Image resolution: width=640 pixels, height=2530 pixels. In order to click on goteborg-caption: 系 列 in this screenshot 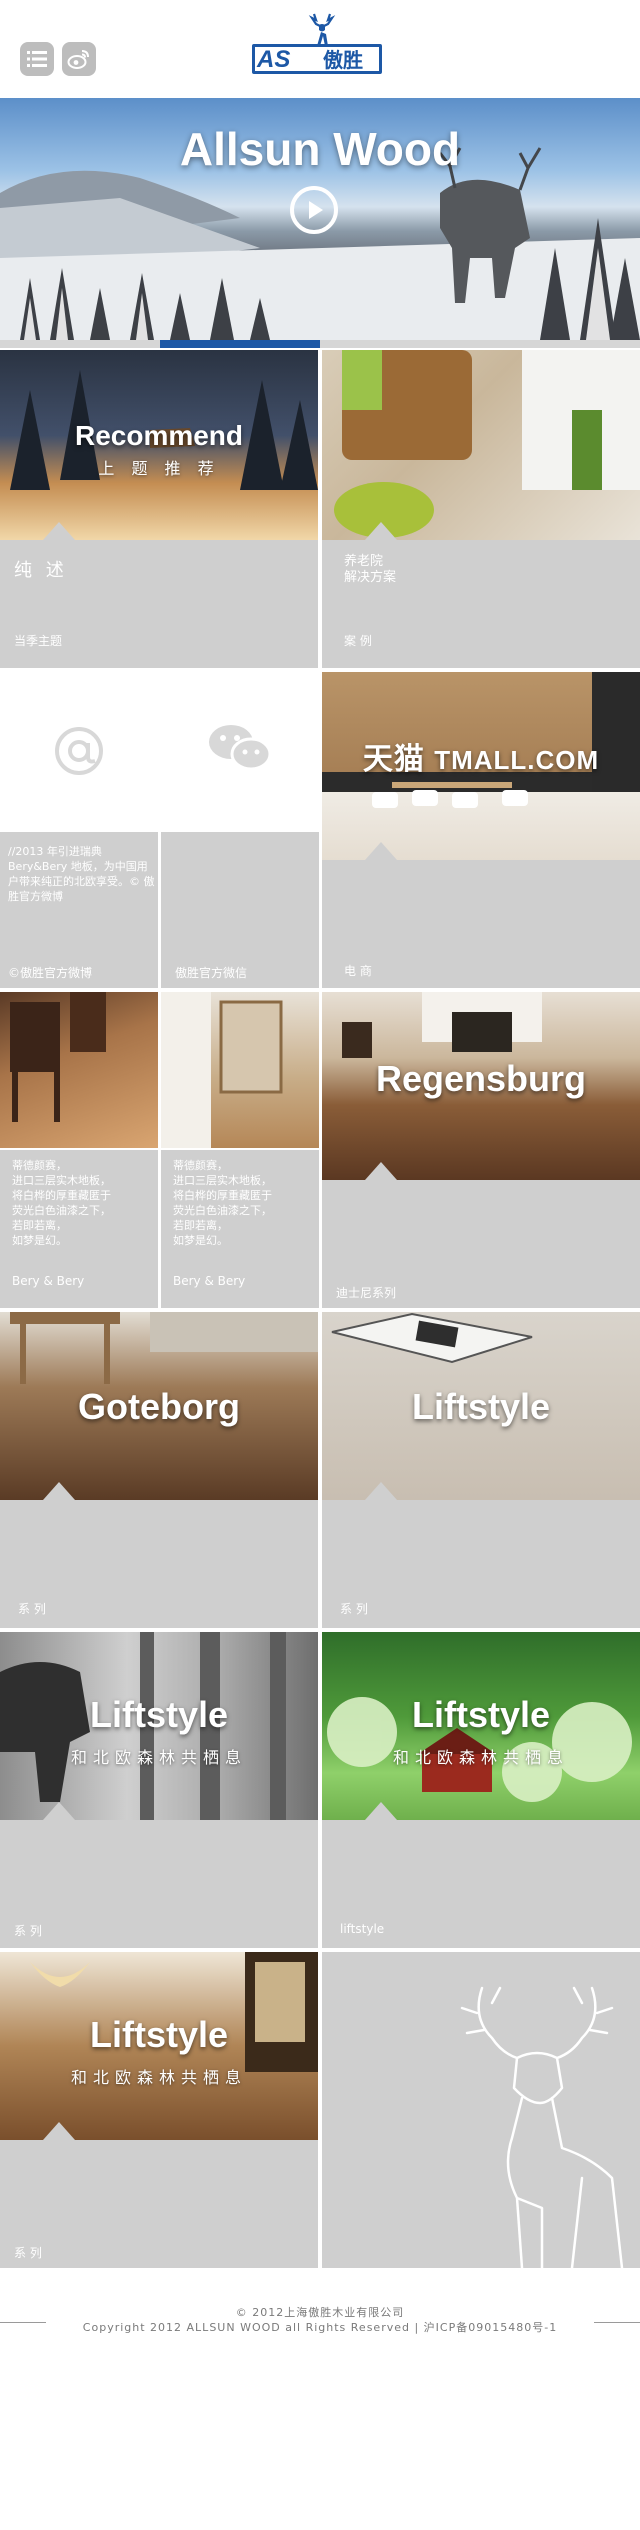, I will do `click(32, 1609)`.